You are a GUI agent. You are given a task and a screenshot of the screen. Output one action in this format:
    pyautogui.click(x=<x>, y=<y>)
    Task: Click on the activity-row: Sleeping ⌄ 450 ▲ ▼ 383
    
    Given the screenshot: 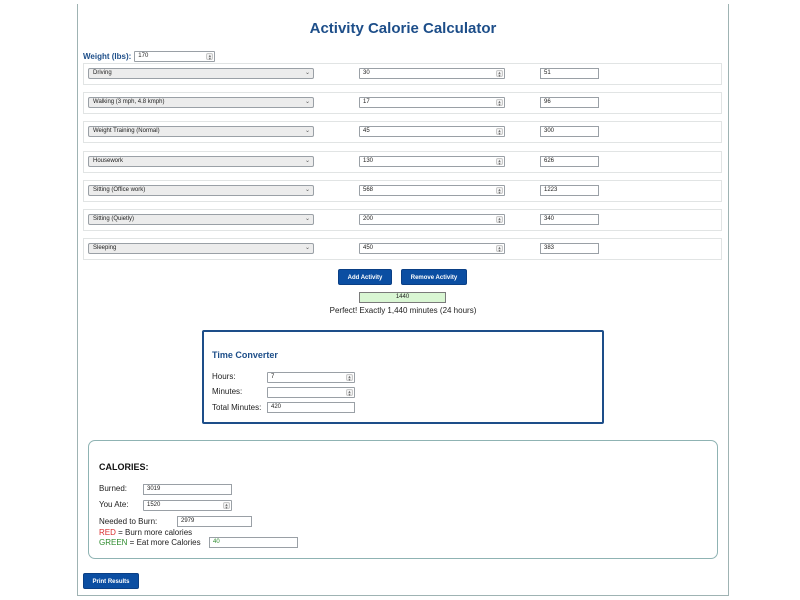 What is the action you would take?
    pyautogui.click(x=402, y=249)
    